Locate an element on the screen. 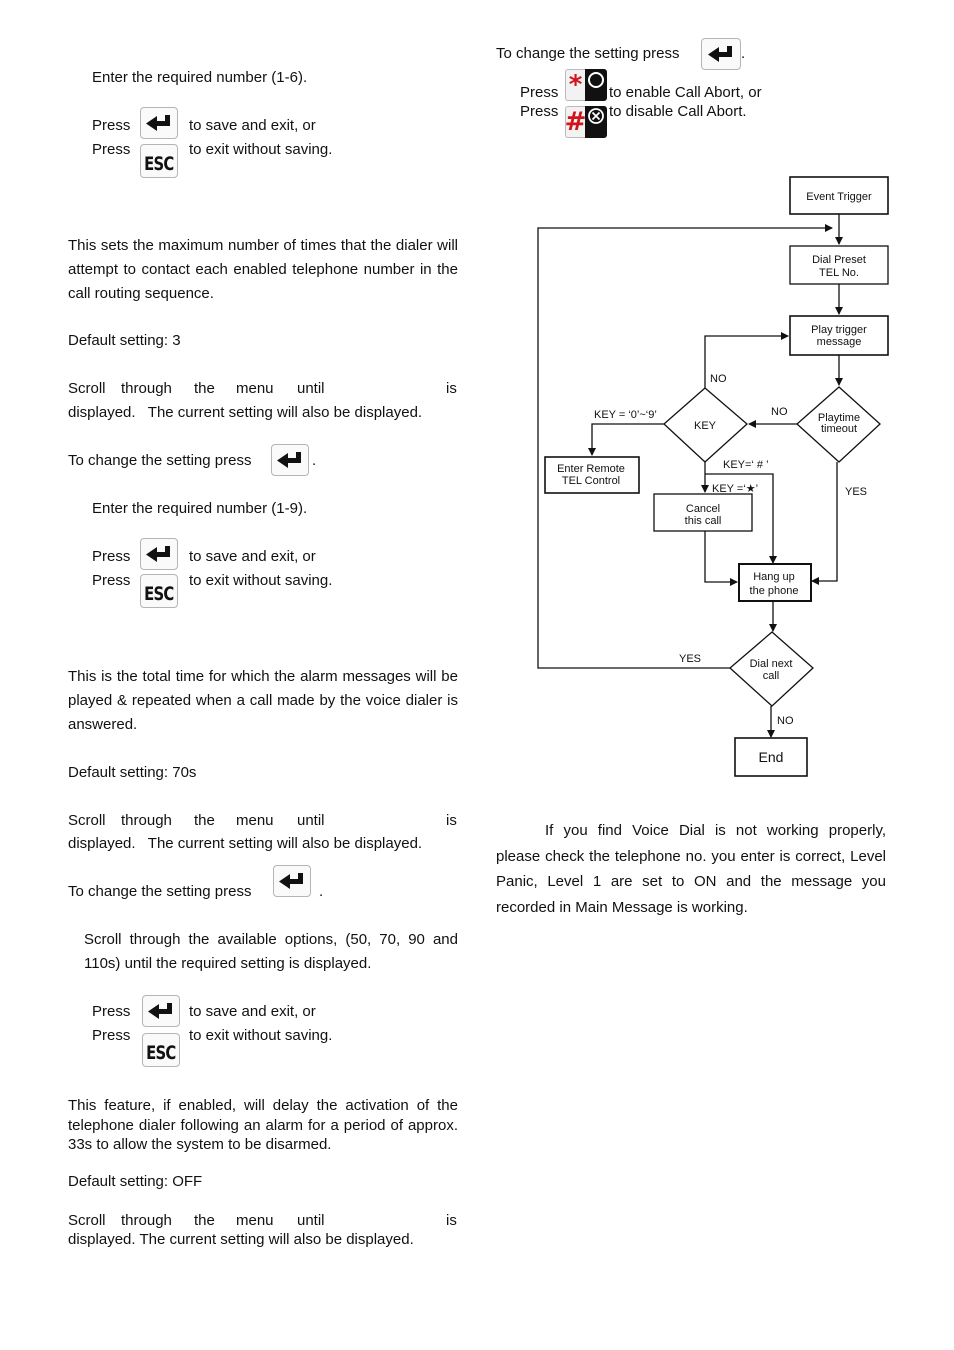 The image size is (954, 1350). edge-label-key-digits: KEY = ‘0’~‘9’ is located at coordinates (625, 415).